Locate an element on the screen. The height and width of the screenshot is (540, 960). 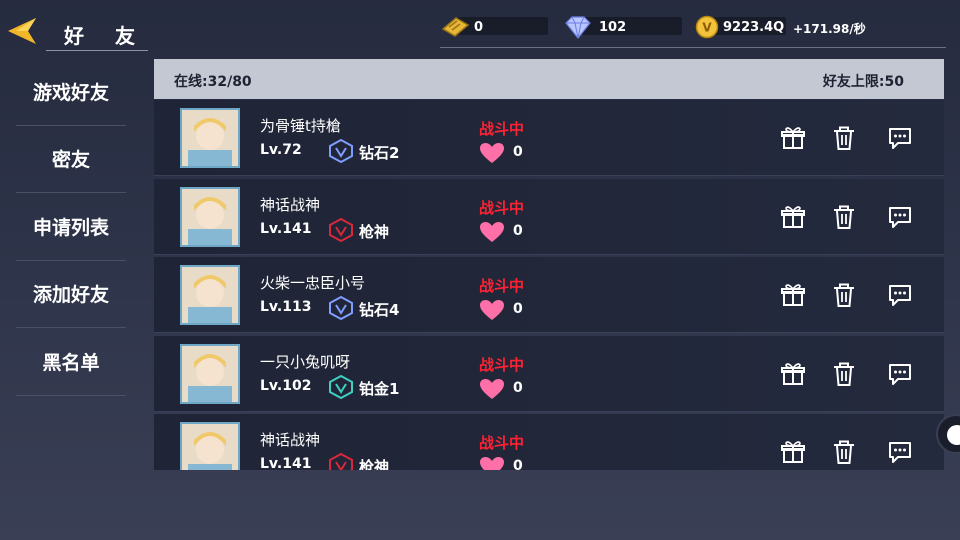
diamond-value: 102 is located at coordinates (613, 27).